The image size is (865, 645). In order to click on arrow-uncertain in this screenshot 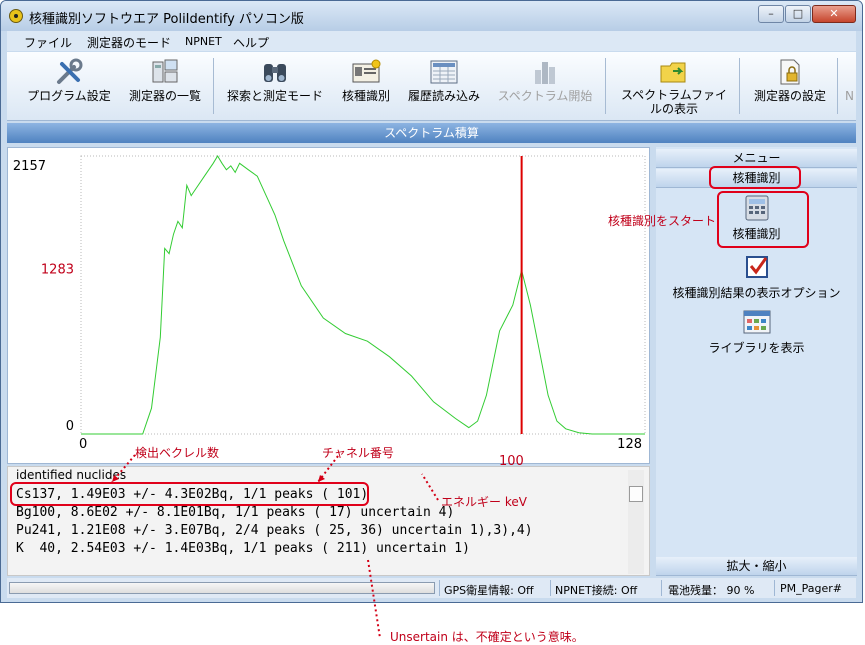, I will do `click(374, 599)`.